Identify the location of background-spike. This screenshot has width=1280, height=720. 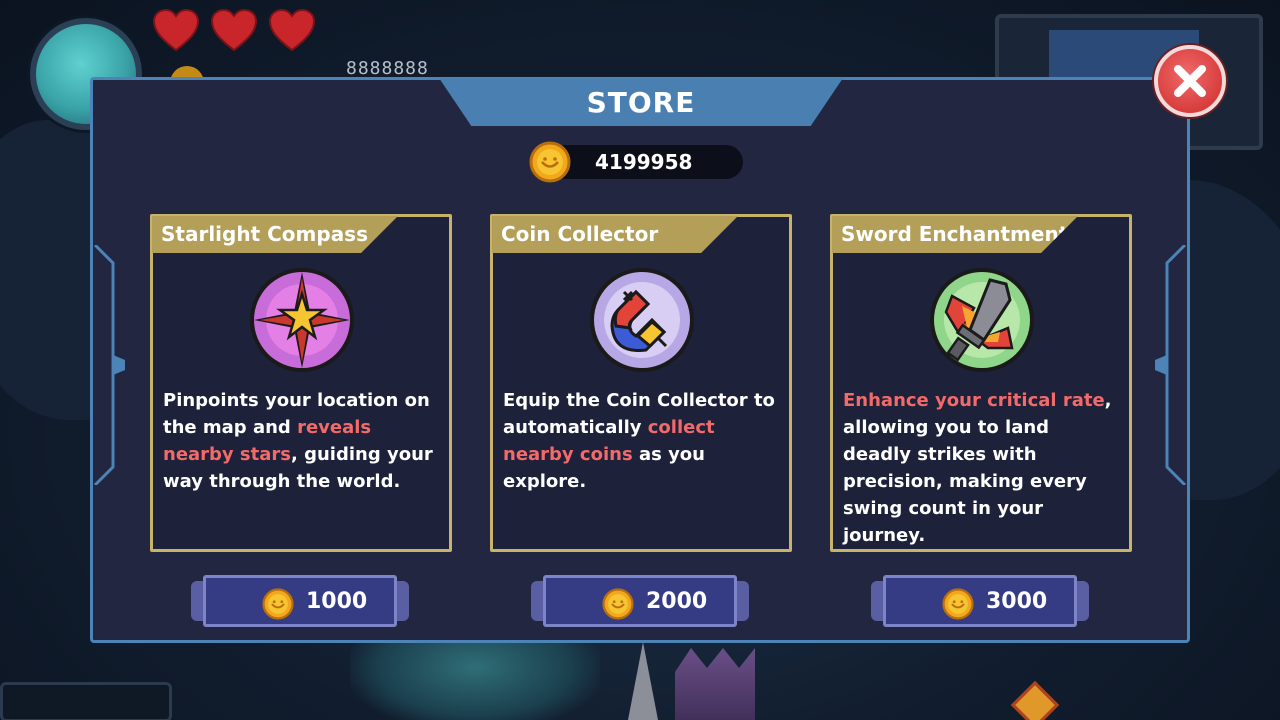
(643, 681).